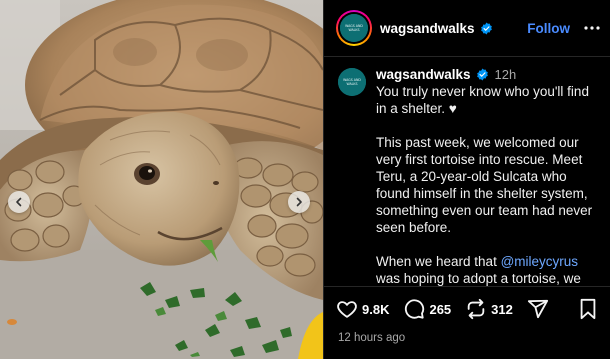  I want to click on repost-count: 312, so click(502, 309).